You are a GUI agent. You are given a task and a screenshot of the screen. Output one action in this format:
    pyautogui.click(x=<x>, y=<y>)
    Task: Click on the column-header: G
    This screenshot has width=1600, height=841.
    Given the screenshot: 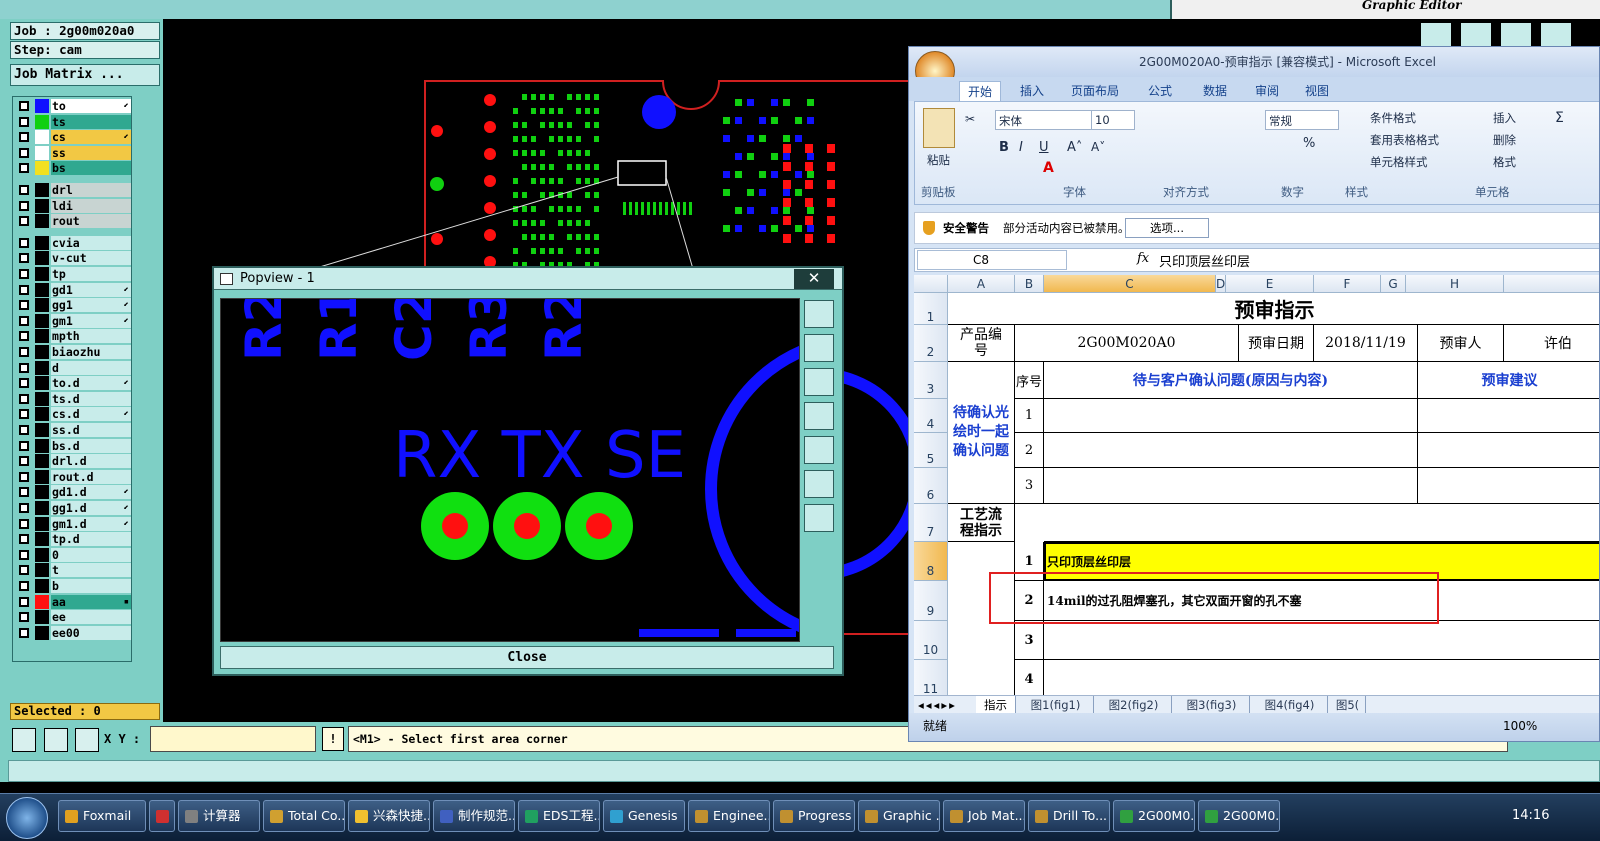 What is the action you would take?
    pyautogui.click(x=1393, y=284)
    